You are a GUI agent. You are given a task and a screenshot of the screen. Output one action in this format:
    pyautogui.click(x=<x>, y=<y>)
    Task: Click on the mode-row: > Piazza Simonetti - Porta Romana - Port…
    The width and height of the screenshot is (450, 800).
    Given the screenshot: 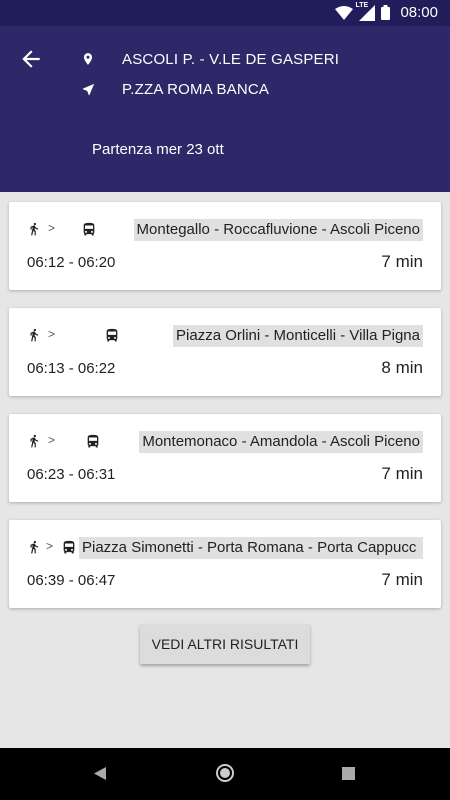 What is the action you would take?
    pyautogui.click(x=225, y=548)
    